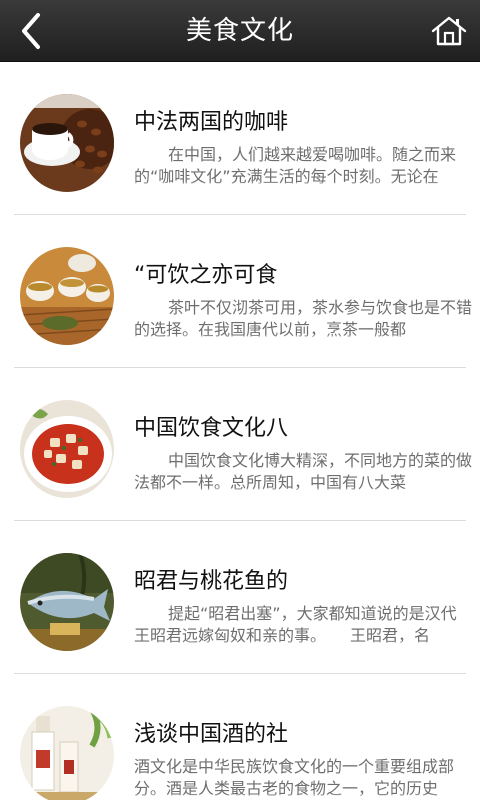 Image resolution: width=480 pixels, height=800 pixels. I want to click on title-bar: 美食文化, so click(240, 31).